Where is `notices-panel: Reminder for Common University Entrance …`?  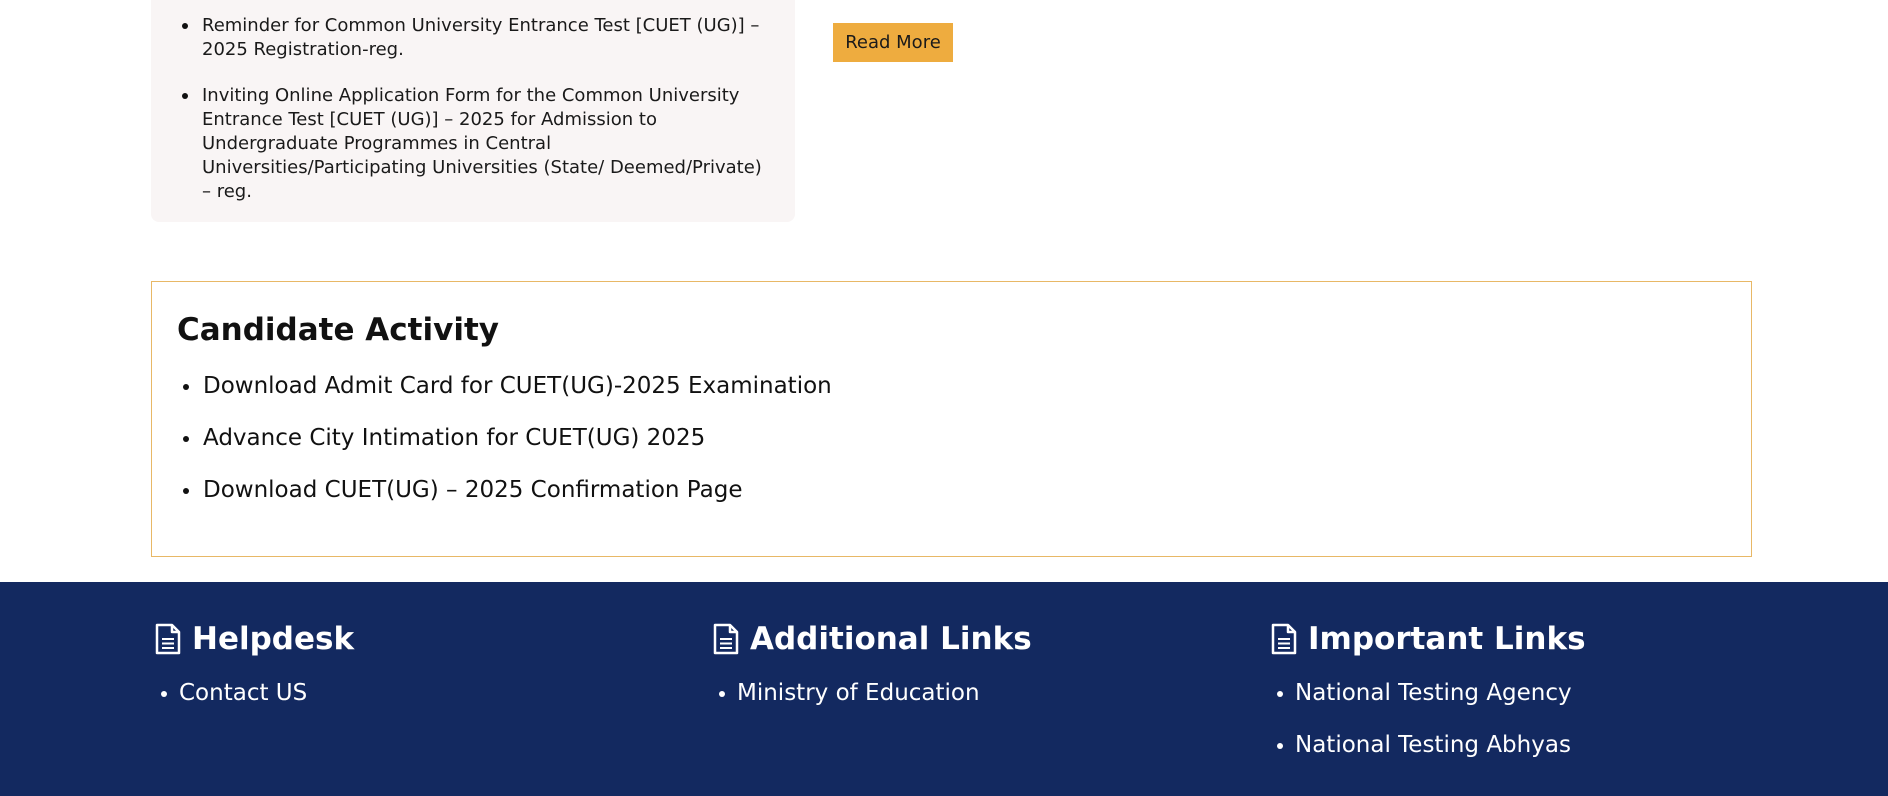
notices-panel: Reminder for Common University Entrance … is located at coordinates (473, 111).